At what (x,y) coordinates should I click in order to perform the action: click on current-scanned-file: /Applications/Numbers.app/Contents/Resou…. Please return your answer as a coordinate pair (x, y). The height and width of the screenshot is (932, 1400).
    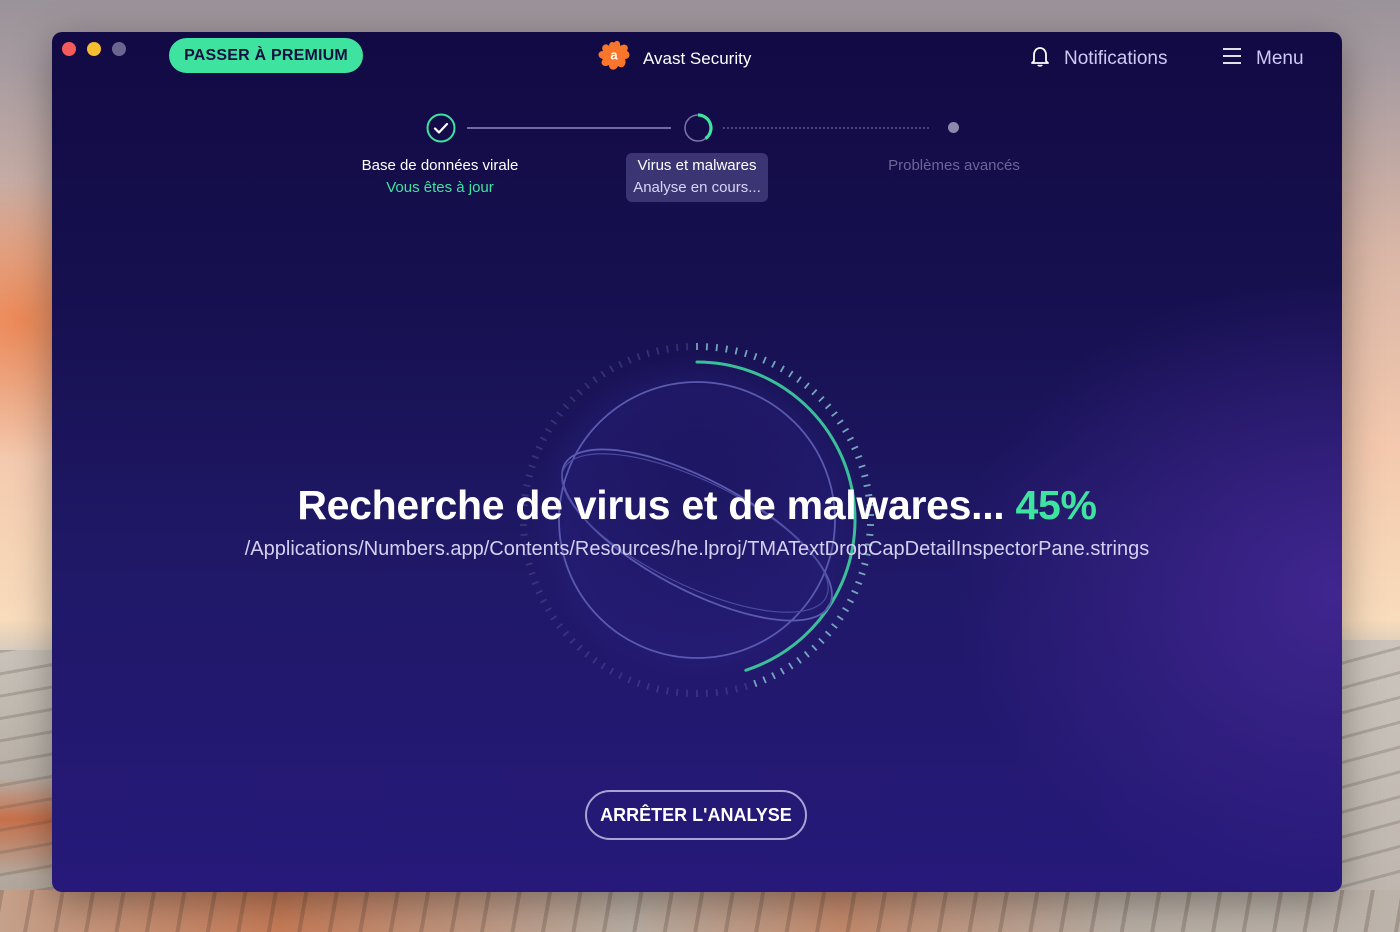
    Looking at the image, I should click on (697, 549).